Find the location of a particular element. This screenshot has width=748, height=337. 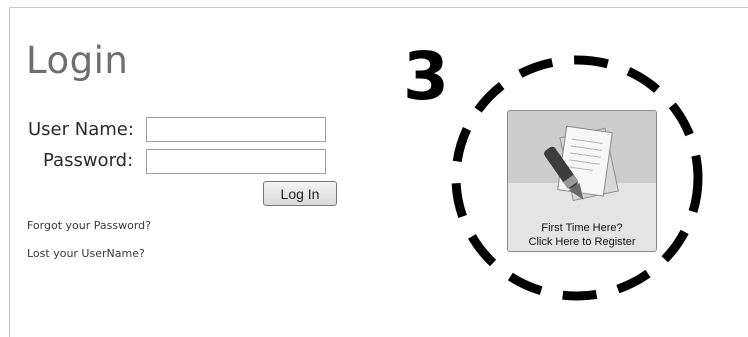

document-pen-icon is located at coordinates (581, 163).